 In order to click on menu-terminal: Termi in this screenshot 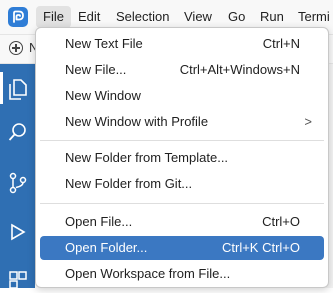, I will do `click(312, 17)`.